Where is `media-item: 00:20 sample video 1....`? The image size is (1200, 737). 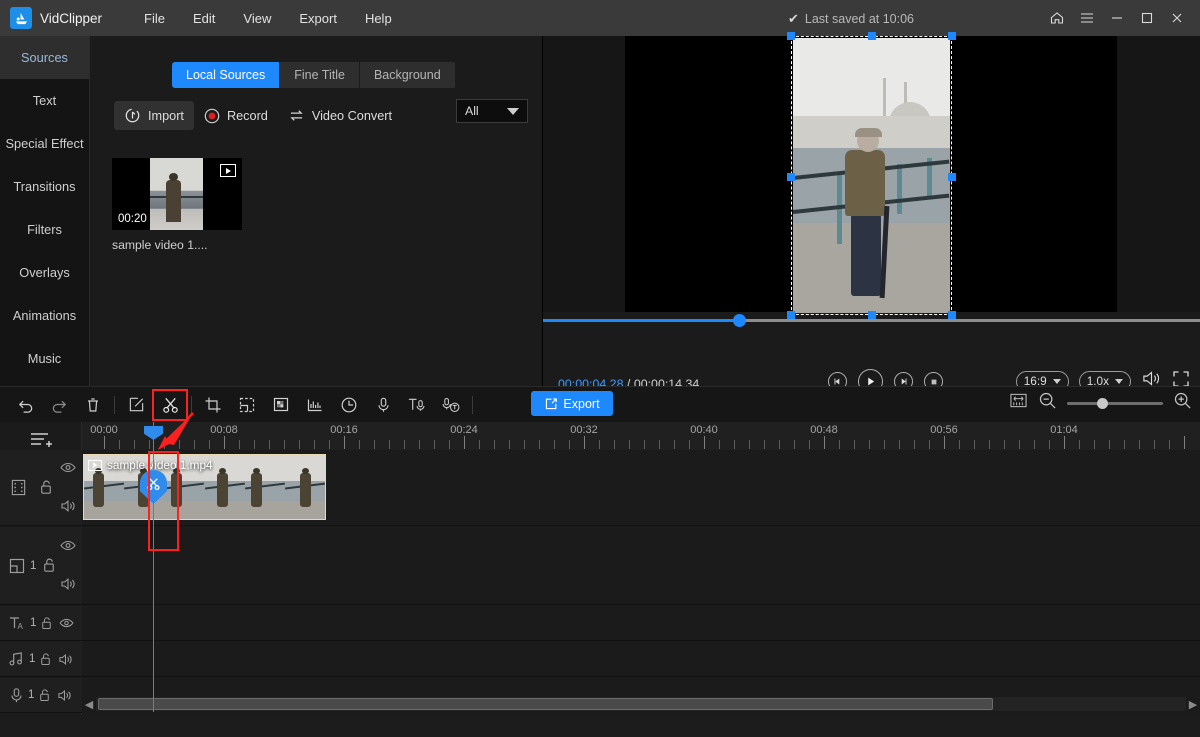 media-item: 00:20 sample video 1.... is located at coordinates (177, 205).